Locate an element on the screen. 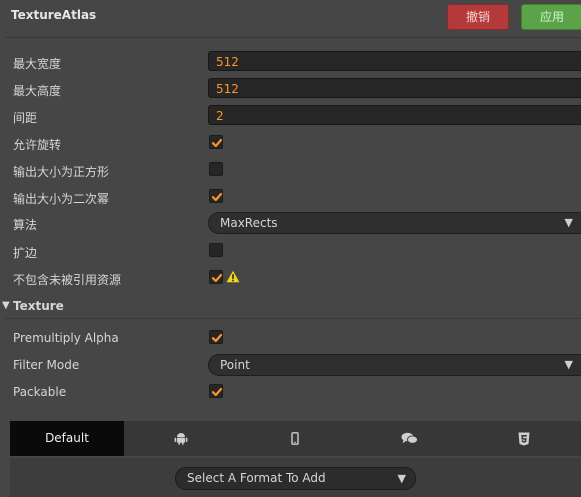  max-width-label: 最大宽度 is located at coordinates (37, 64).